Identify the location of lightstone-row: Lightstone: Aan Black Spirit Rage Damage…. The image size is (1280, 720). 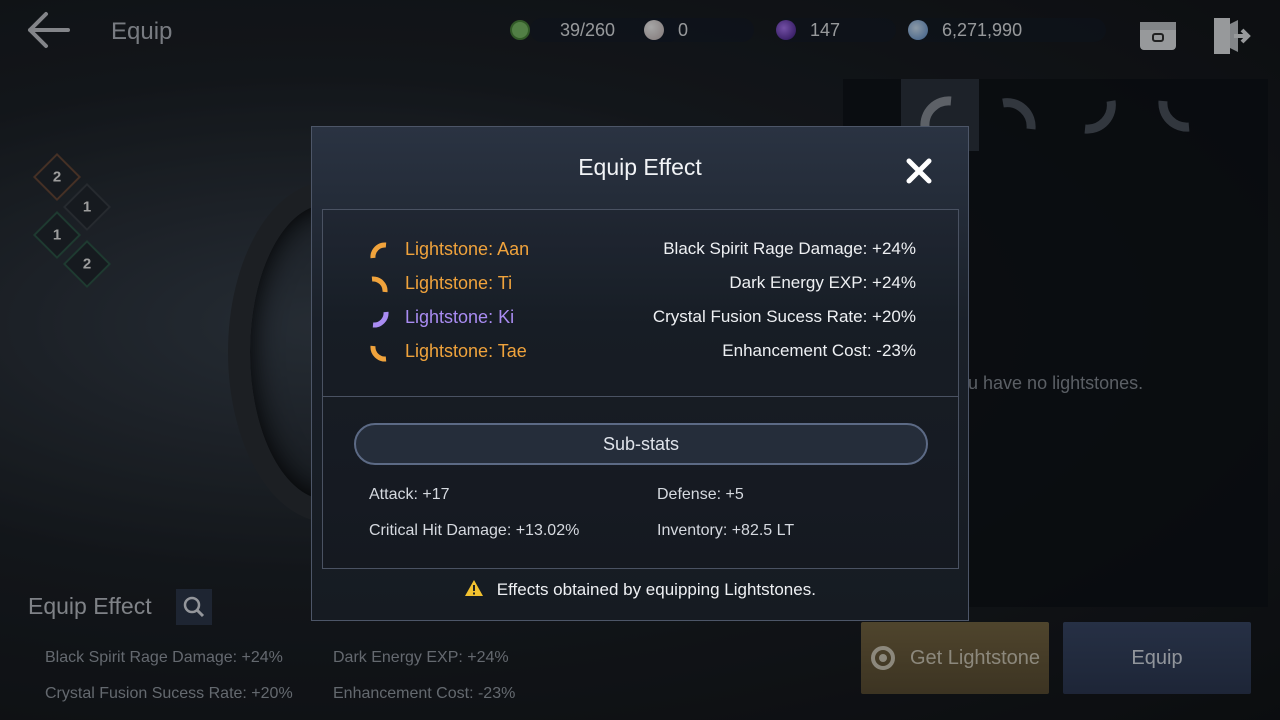
(640, 251).